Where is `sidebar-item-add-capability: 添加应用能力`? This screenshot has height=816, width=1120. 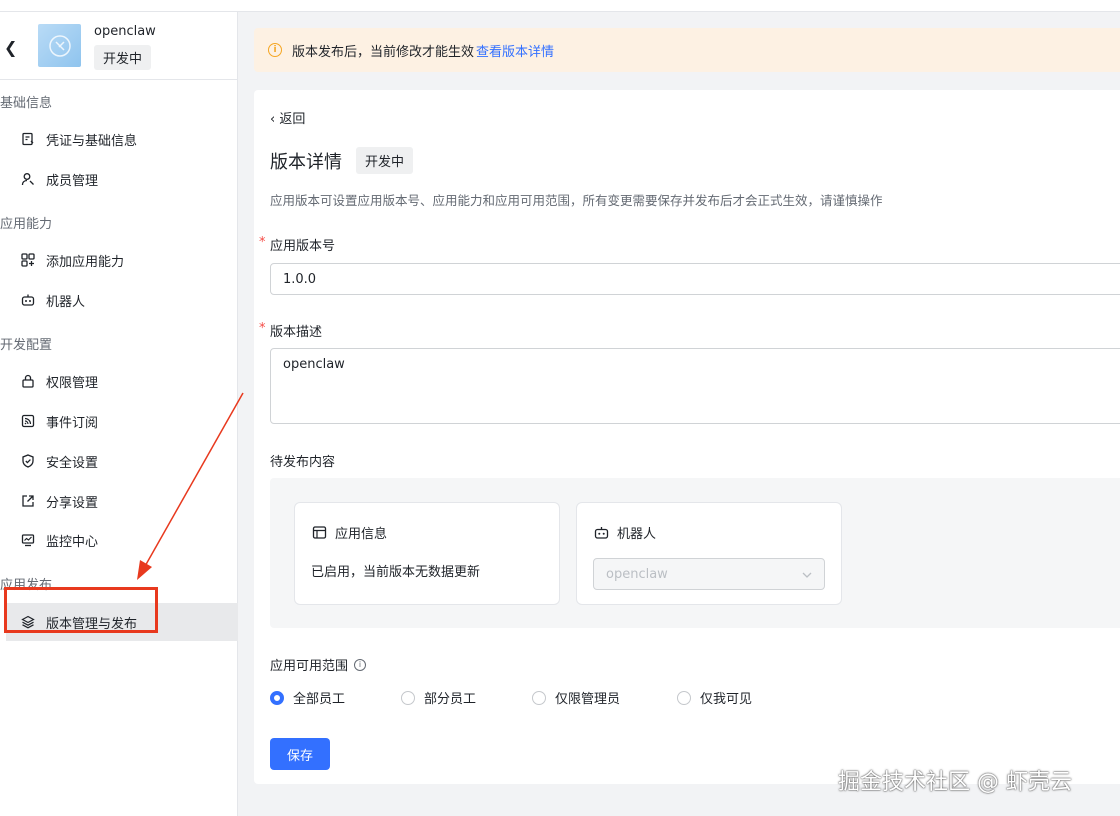 sidebar-item-add-capability: 添加应用能力 is located at coordinates (119, 260).